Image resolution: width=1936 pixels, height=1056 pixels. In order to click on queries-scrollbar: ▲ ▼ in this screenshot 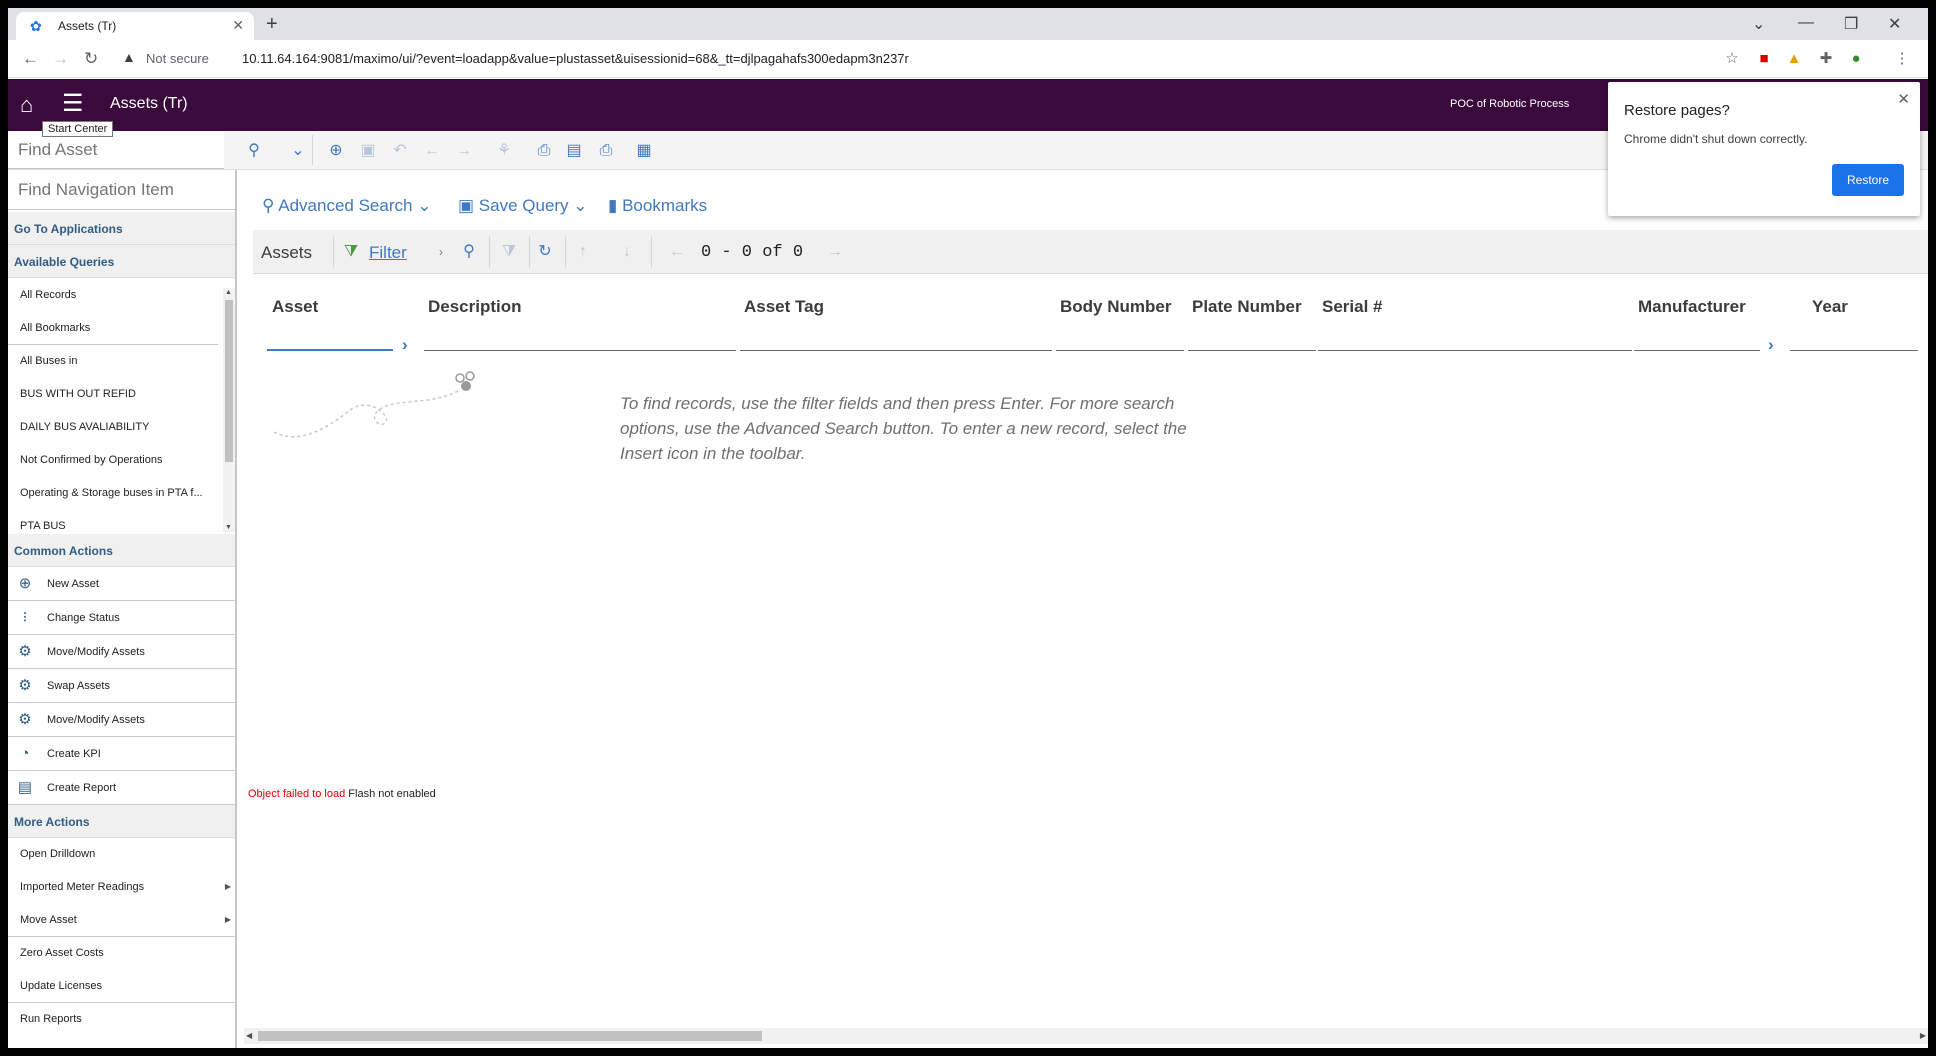, I will do `click(229, 410)`.